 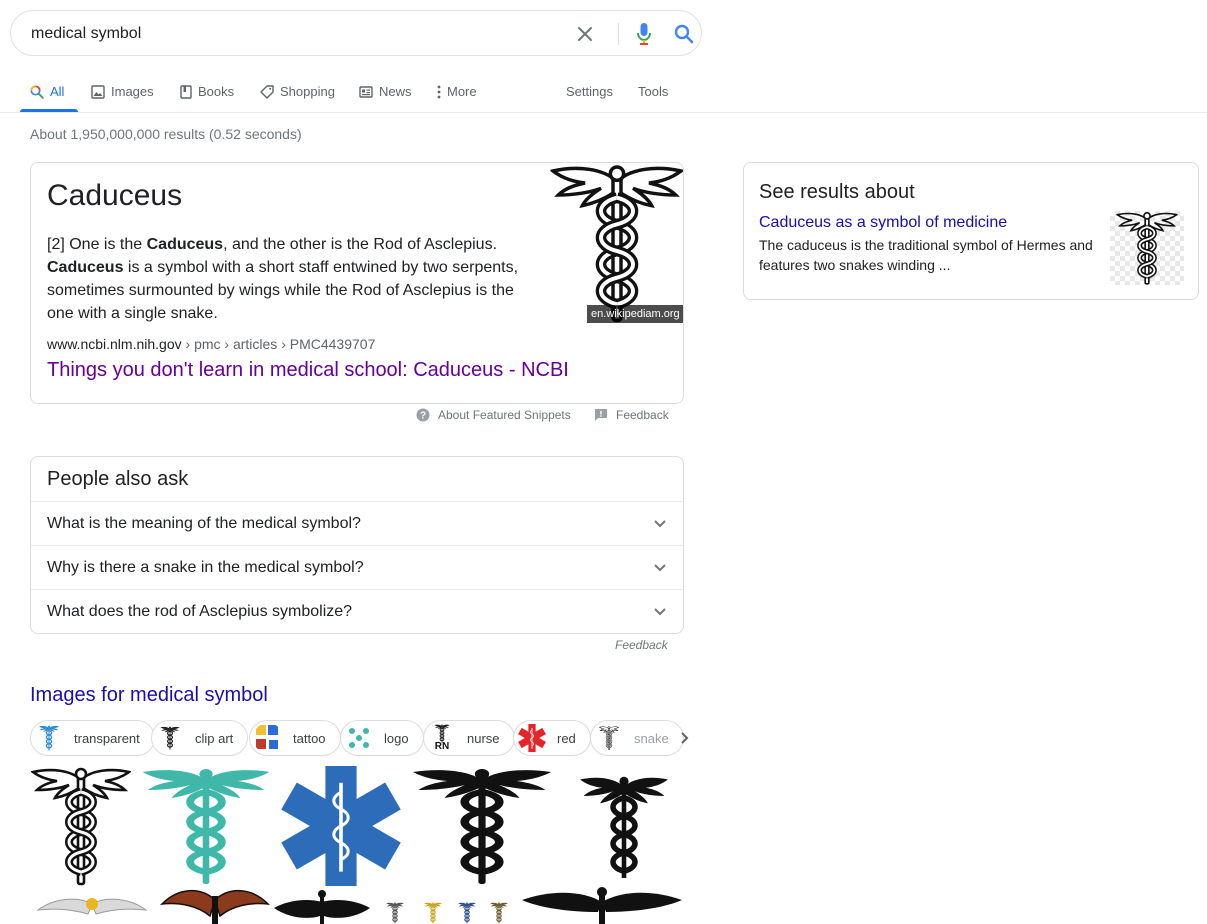 I want to click on tattoo-thumb-icon, so click(x=267, y=737).